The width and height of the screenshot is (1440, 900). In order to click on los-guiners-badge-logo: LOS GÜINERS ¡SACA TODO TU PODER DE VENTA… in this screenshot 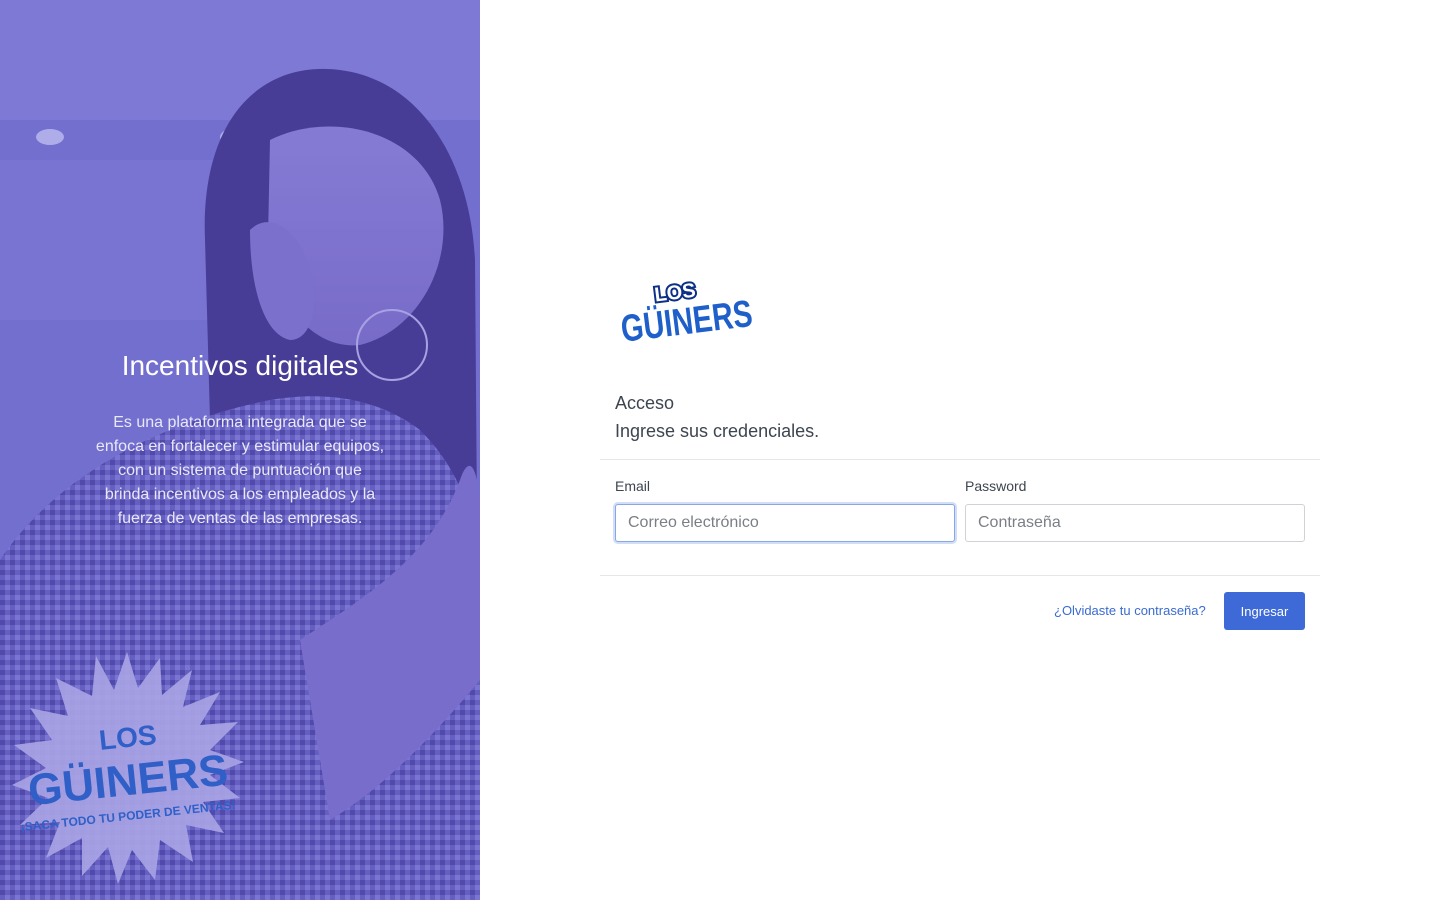, I will do `click(128, 768)`.